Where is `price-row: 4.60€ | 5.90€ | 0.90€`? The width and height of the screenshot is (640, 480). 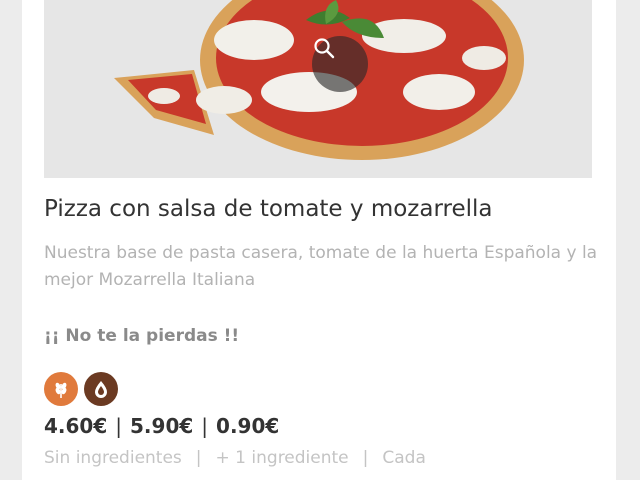
price-row: 4.60€ | 5.90€ | 0.90€ is located at coordinates (161, 426).